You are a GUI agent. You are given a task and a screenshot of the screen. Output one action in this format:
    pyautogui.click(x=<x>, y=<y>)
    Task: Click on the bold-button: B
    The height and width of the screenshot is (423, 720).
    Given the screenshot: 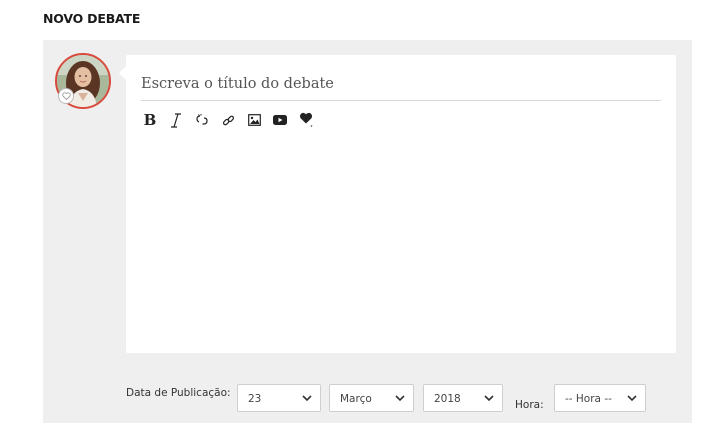 What is the action you would take?
    pyautogui.click(x=150, y=120)
    